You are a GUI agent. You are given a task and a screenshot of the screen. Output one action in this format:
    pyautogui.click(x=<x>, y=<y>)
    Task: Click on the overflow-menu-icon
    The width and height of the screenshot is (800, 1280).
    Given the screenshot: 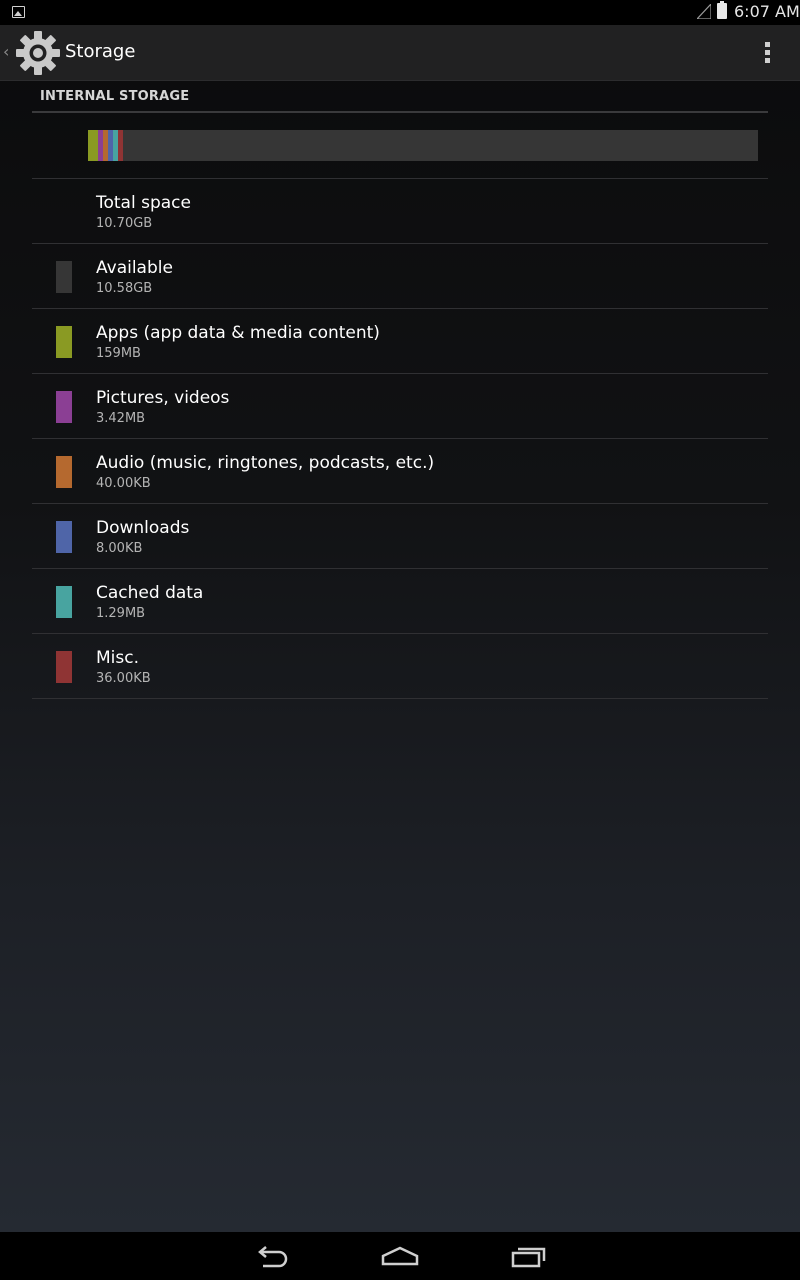 What is the action you would take?
    pyautogui.click(x=768, y=53)
    